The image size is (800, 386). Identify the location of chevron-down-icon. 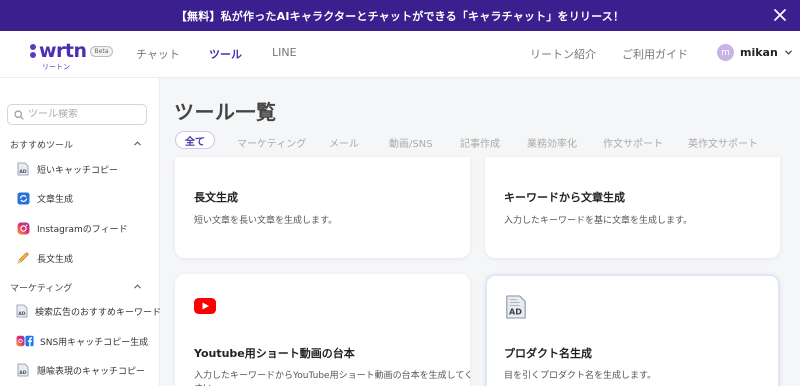
(788, 52).